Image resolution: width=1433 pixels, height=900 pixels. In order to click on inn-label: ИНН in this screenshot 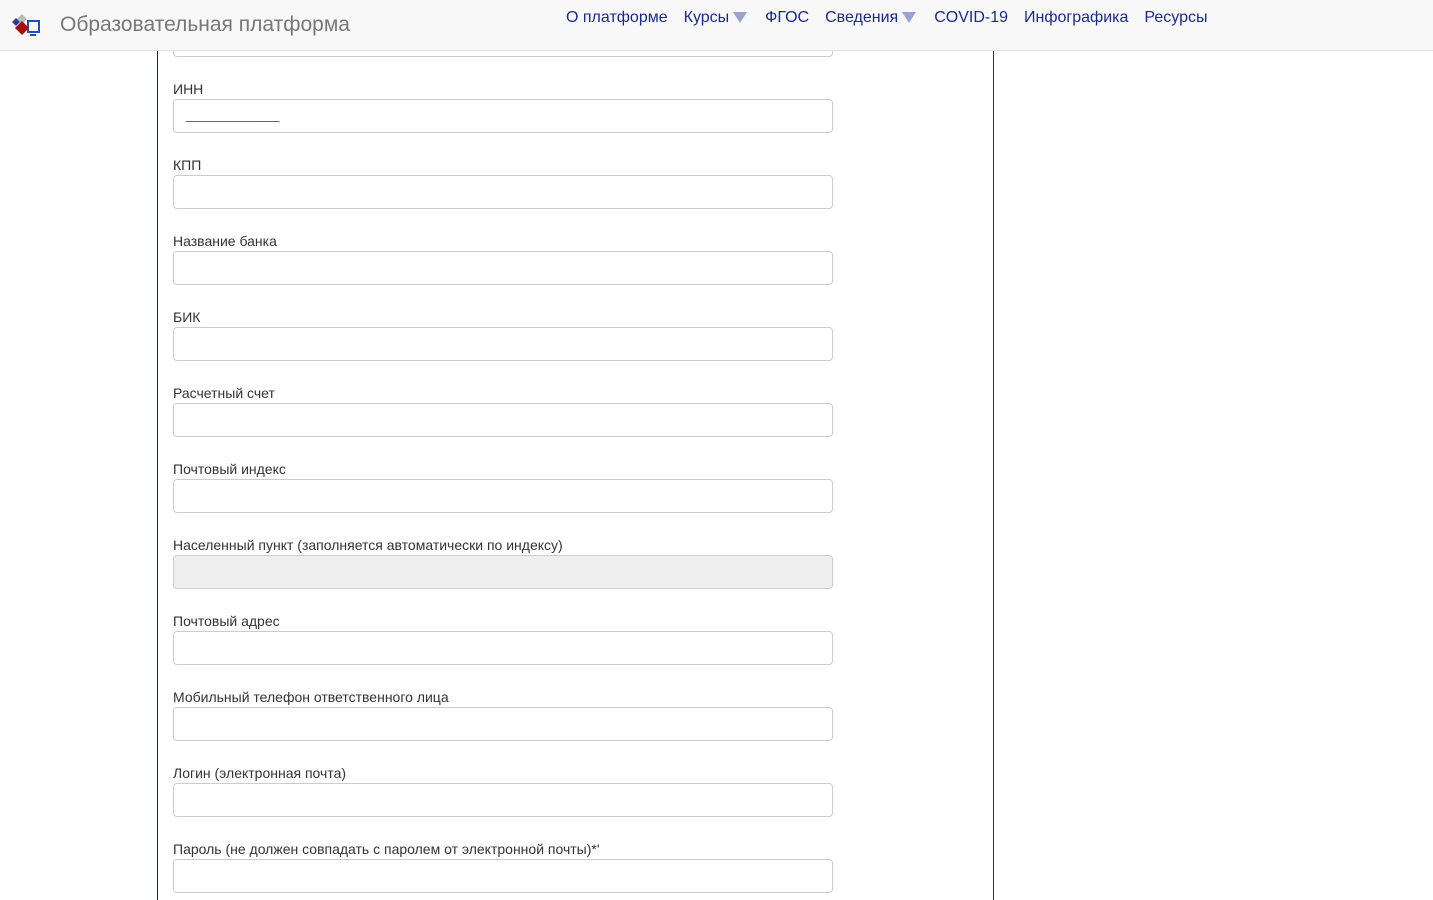, I will do `click(188, 89)`.